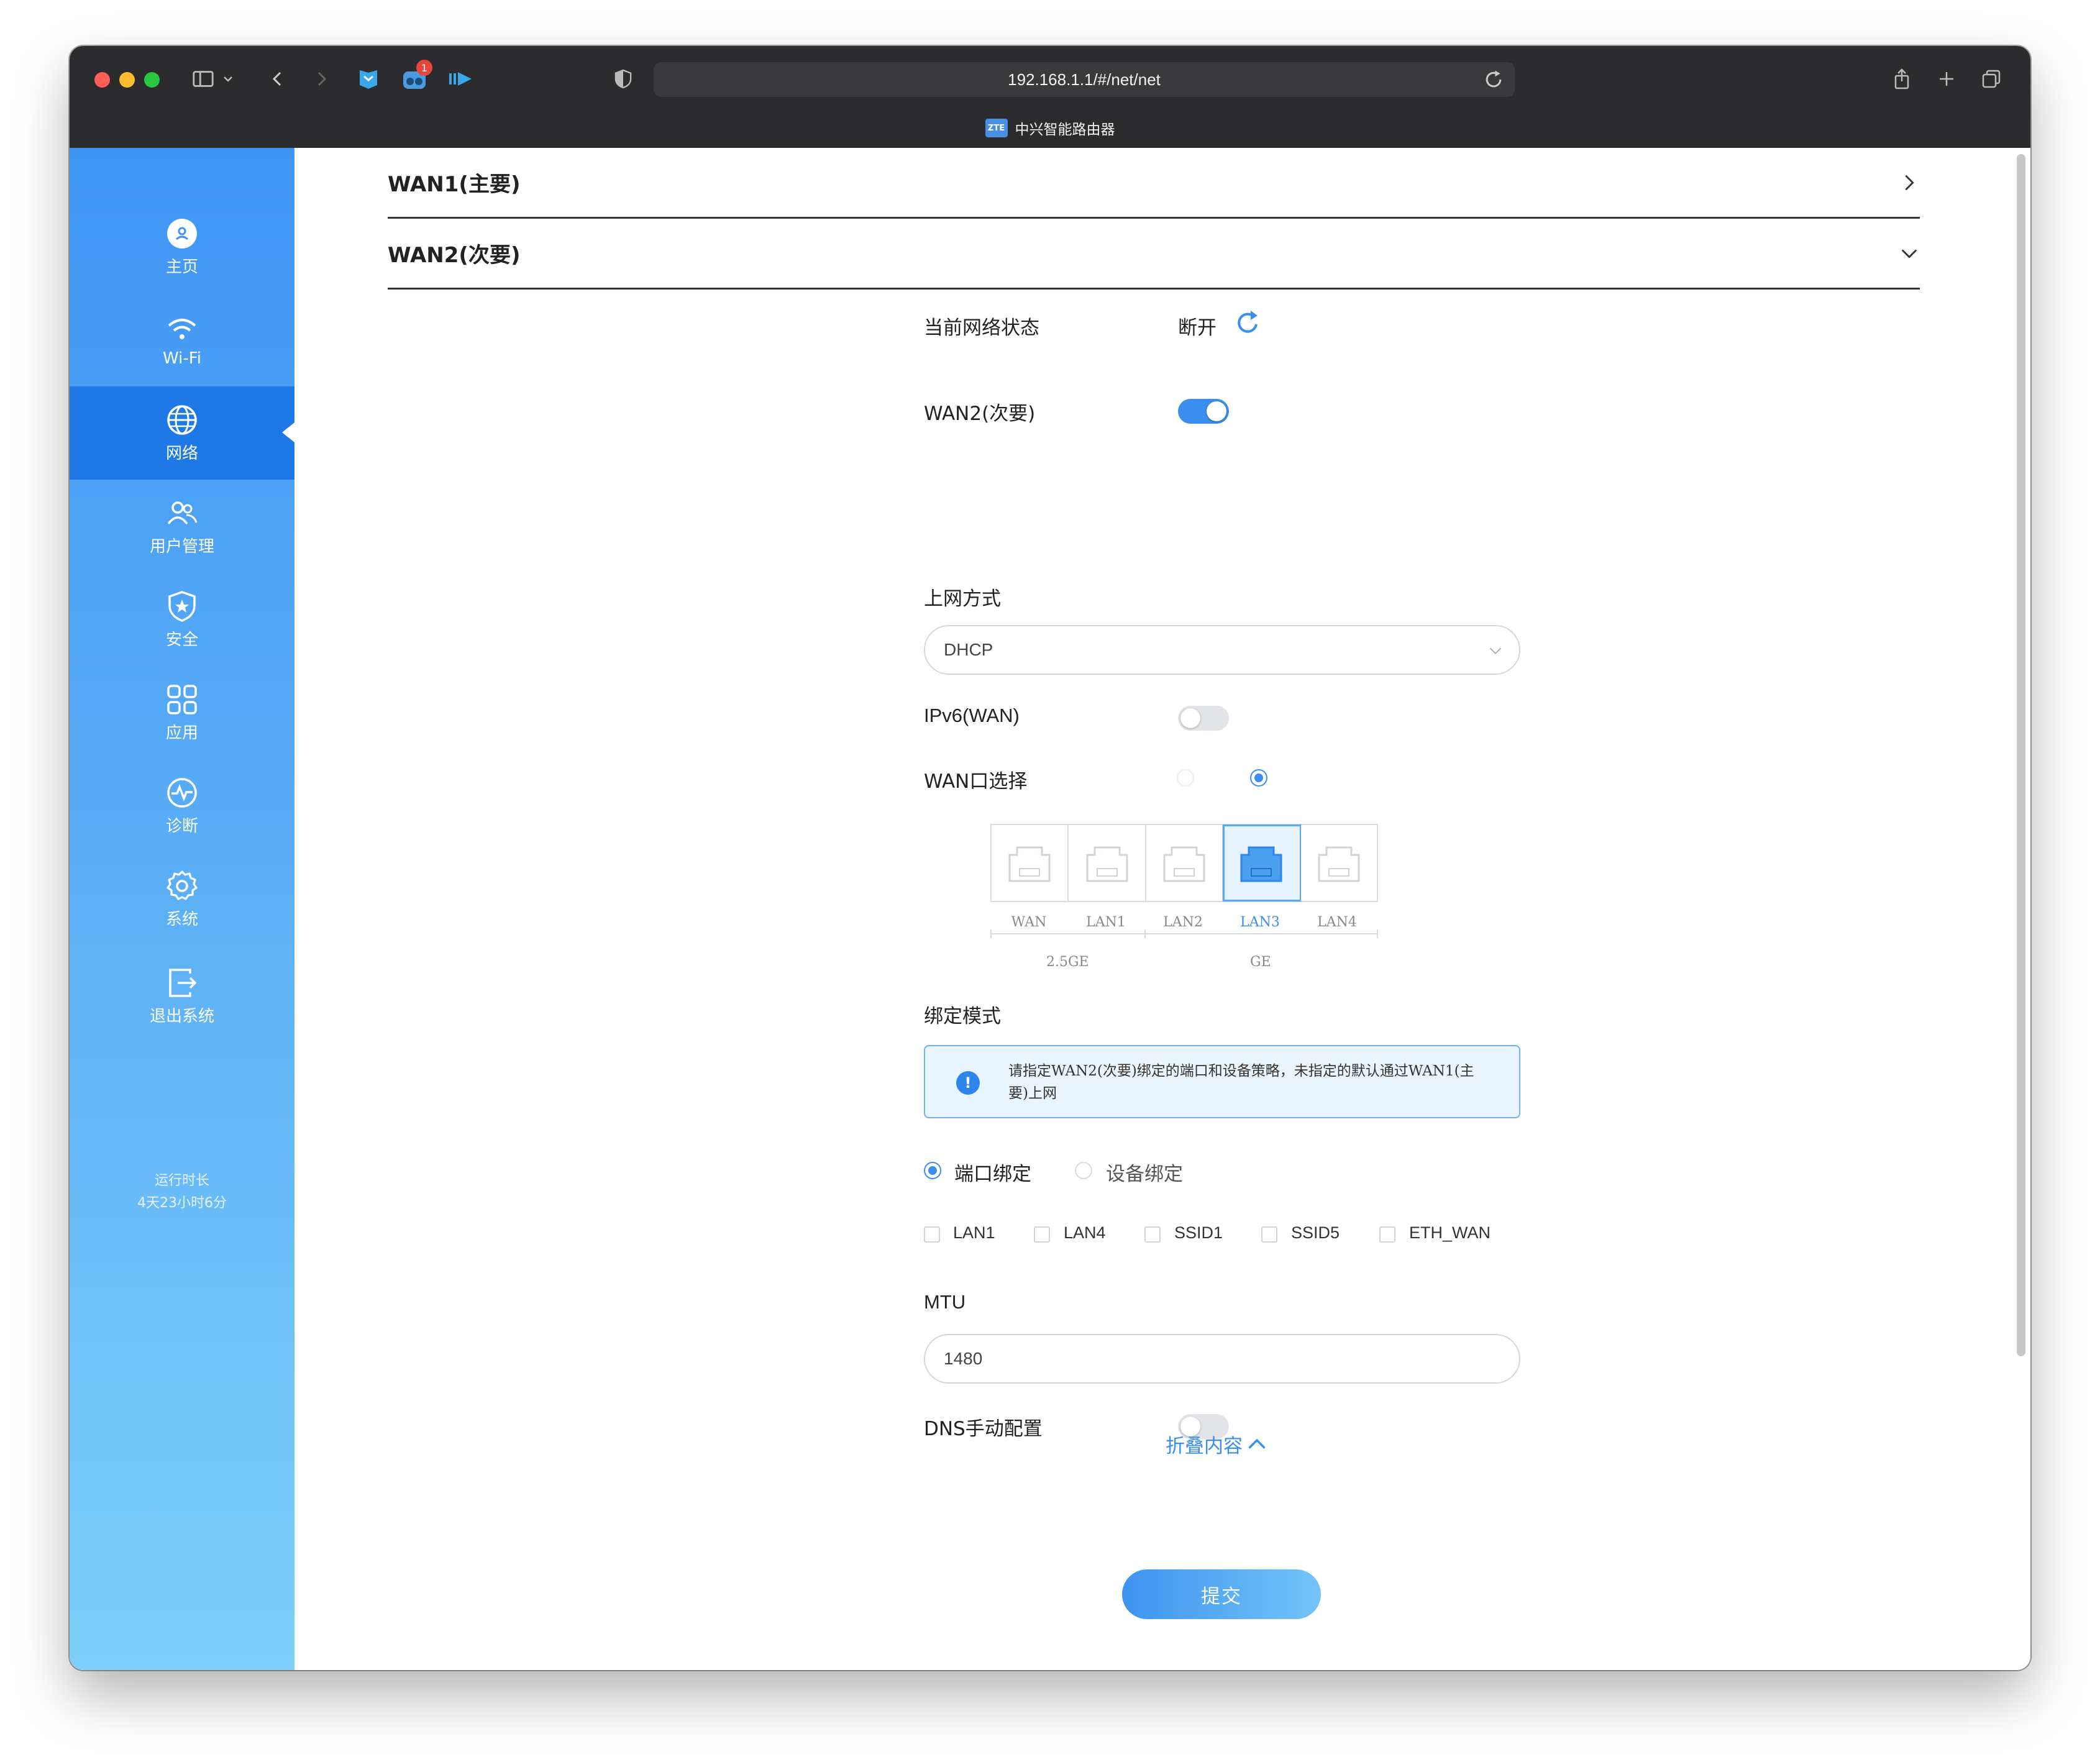 The height and width of the screenshot is (1762, 2100). What do you see at coordinates (2021, 755) in the screenshot?
I see `vertical-scrollbar` at bounding box center [2021, 755].